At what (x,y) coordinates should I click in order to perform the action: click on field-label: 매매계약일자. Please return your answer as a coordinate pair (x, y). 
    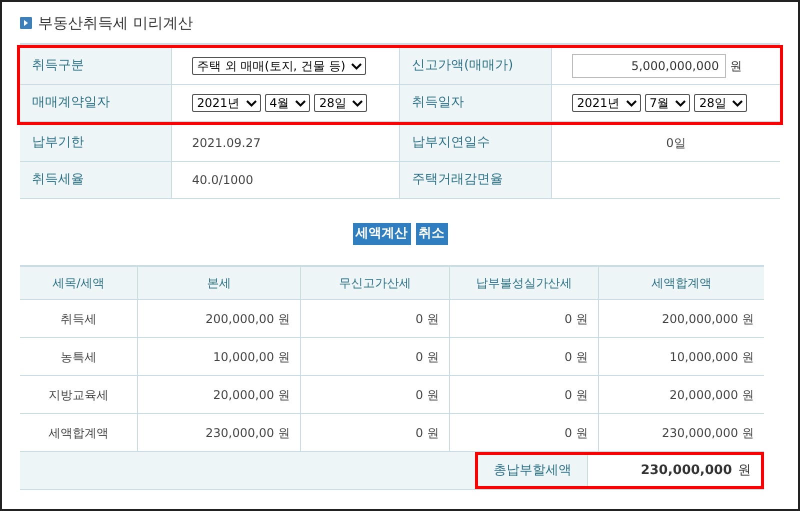
    Looking at the image, I should click on (71, 103).